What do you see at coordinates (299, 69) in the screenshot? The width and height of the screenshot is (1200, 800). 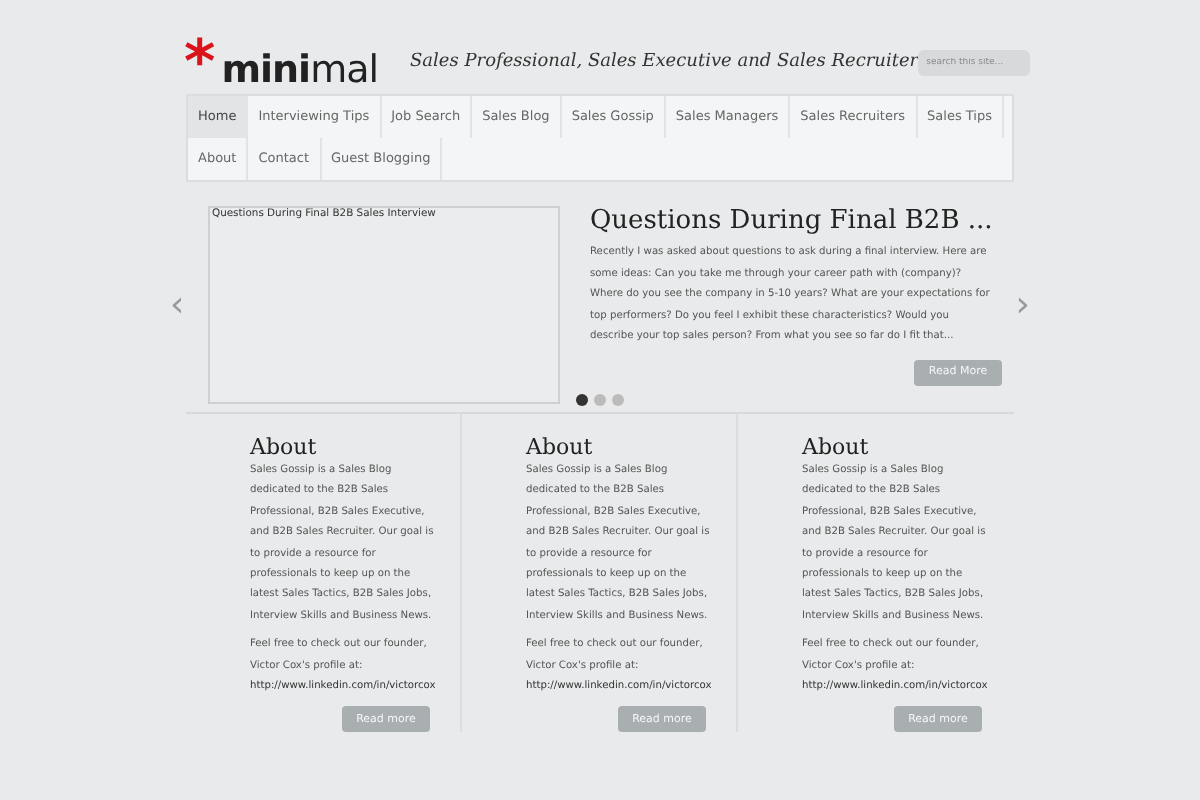 I see `logo-text: minimal` at bounding box center [299, 69].